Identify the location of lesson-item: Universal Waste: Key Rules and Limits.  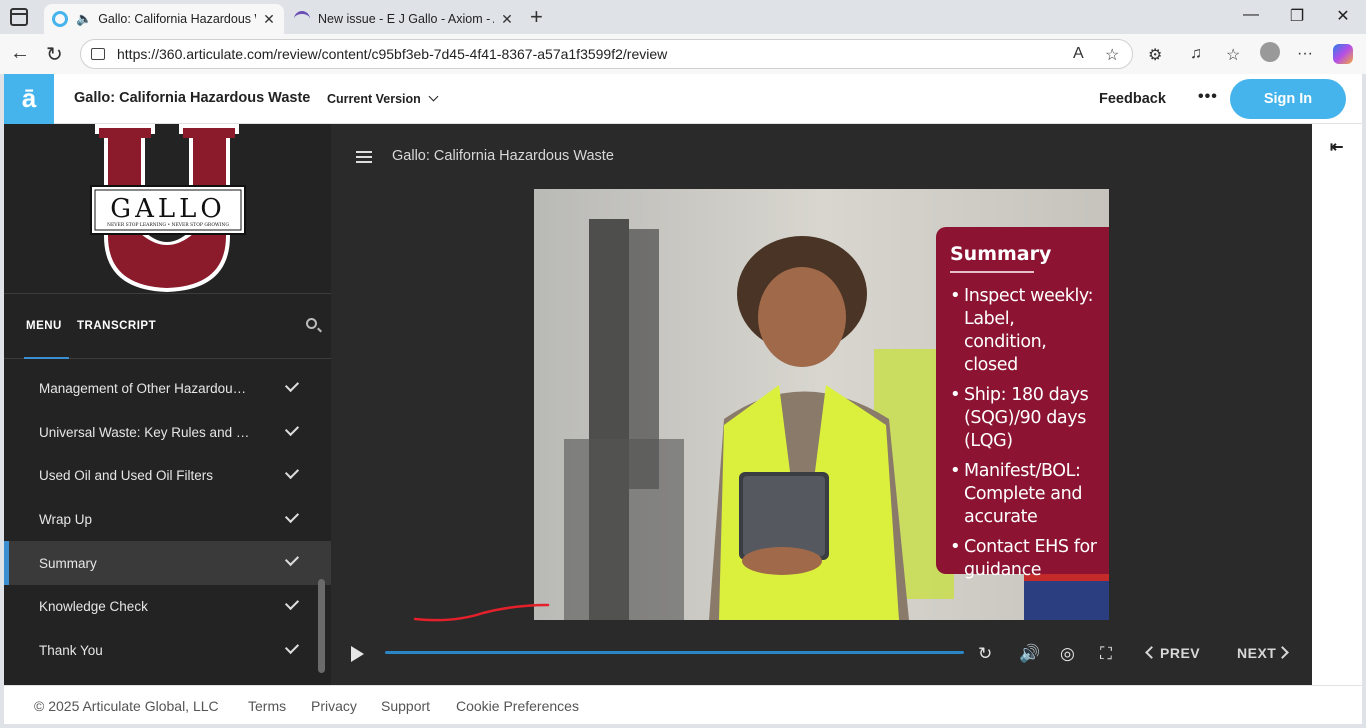
(167, 433).